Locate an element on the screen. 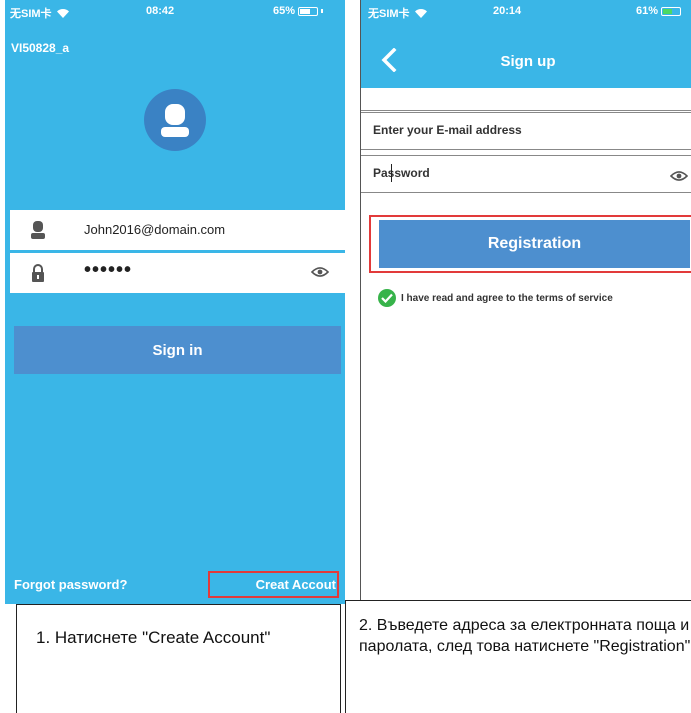 The height and width of the screenshot is (713, 691). email-field: Enter your E-mail address is located at coordinates (526, 131).